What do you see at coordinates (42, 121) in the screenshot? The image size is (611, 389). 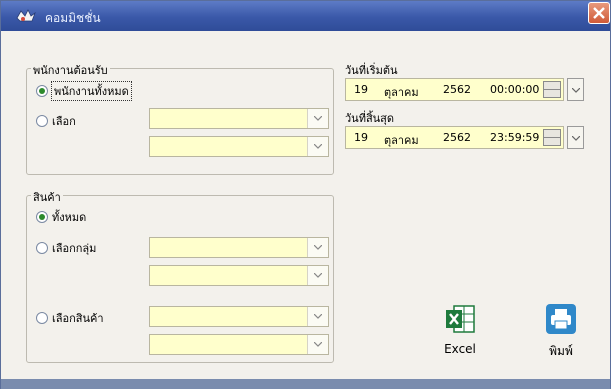 I see `radio-employee-select-dot` at bounding box center [42, 121].